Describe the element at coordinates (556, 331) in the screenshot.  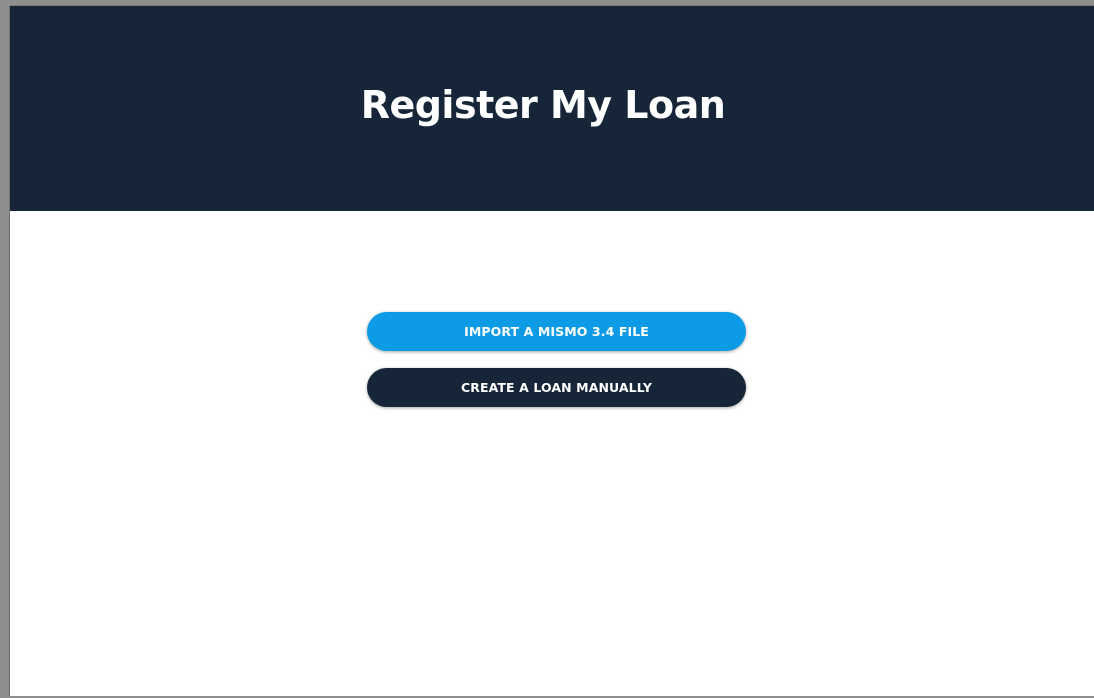
I see `import-mismo-file-button: IMPORT A MISMO 3.4 FILE` at that location.